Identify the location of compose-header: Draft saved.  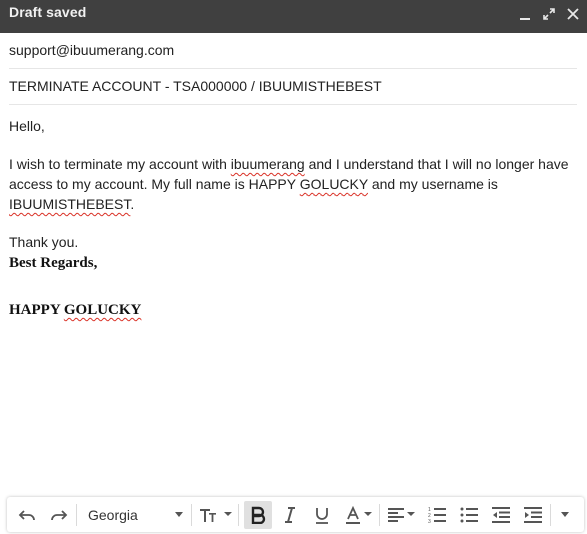
(293, 16).